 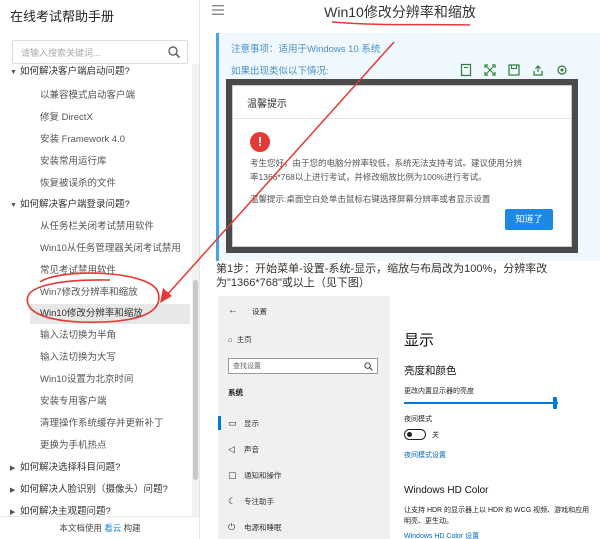 I want to click on toc-item: 以兼容模式启动客户端, so click(x=87, y=96).